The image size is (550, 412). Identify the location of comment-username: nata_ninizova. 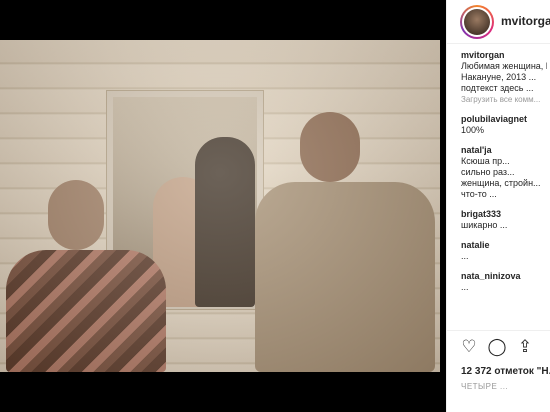
(504, 276).